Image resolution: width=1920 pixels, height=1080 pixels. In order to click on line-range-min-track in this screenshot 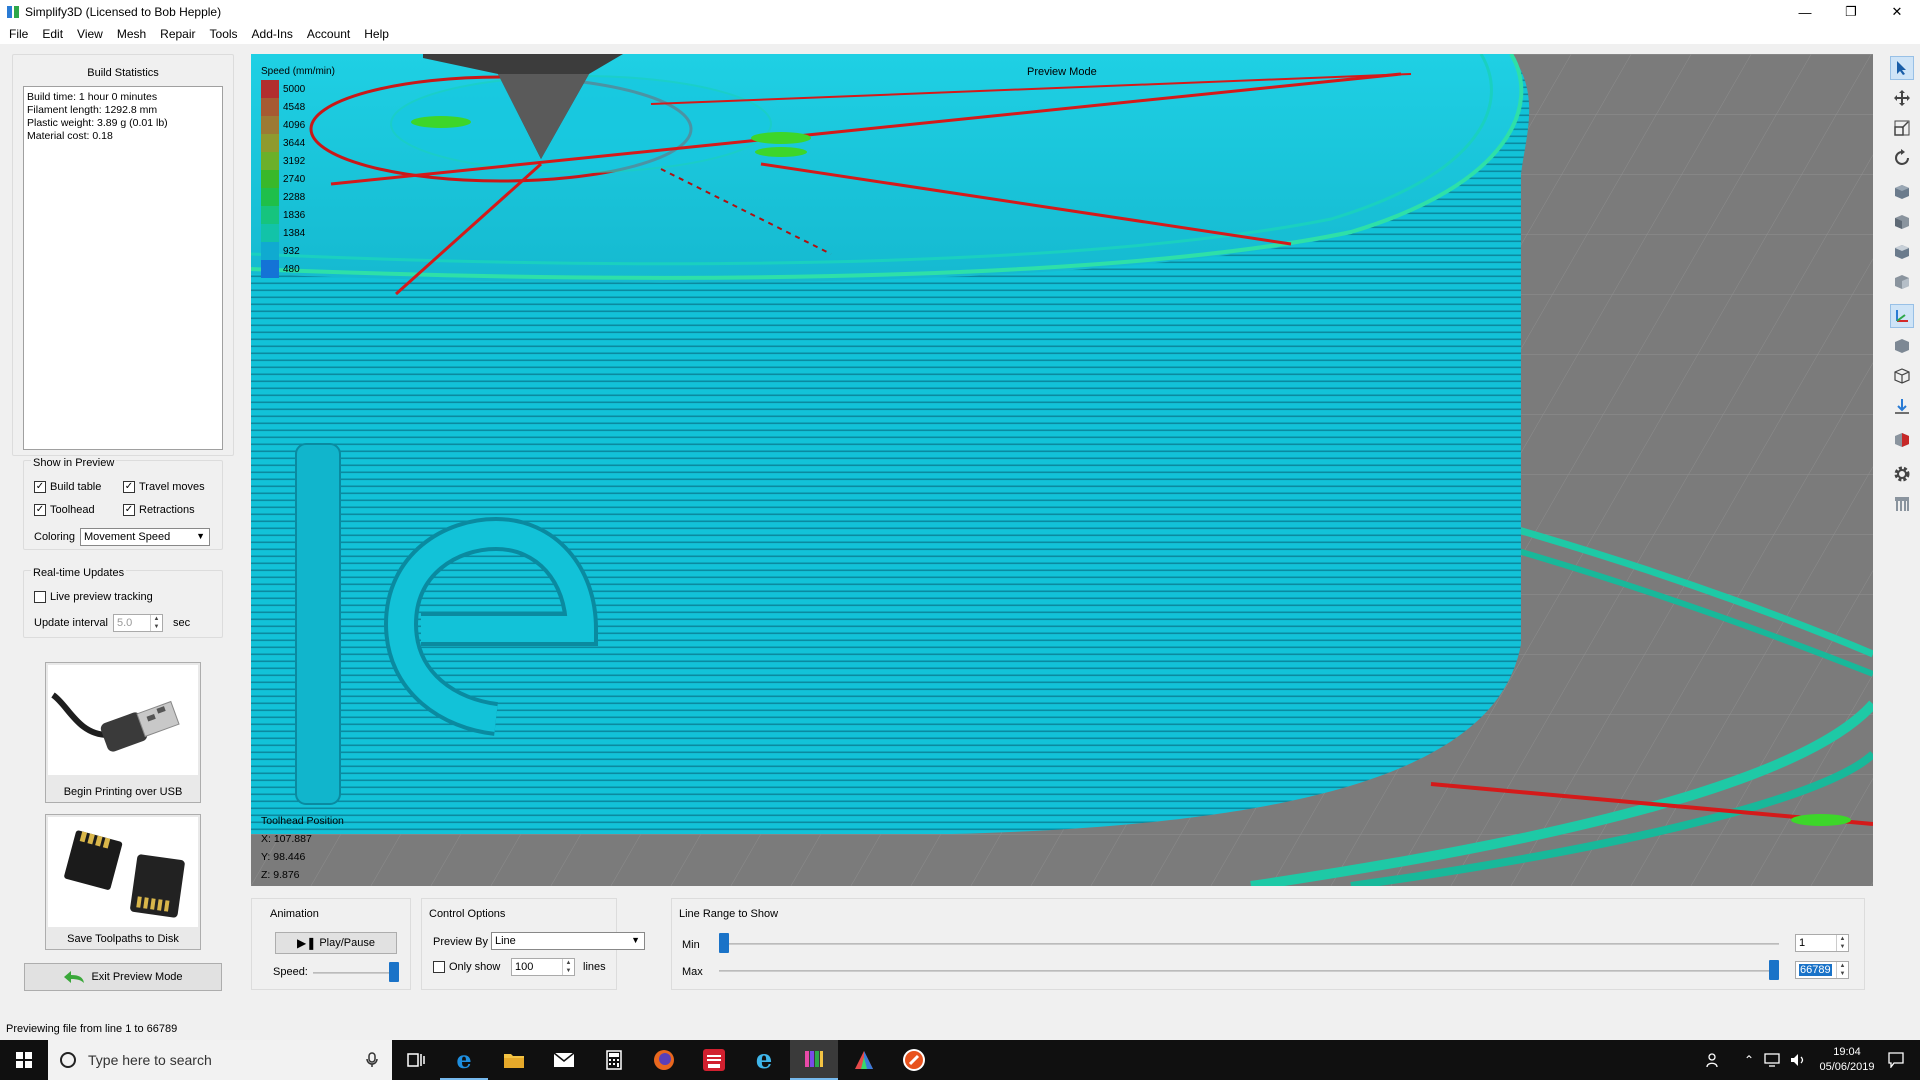, I will do `click(1249, 944)`.